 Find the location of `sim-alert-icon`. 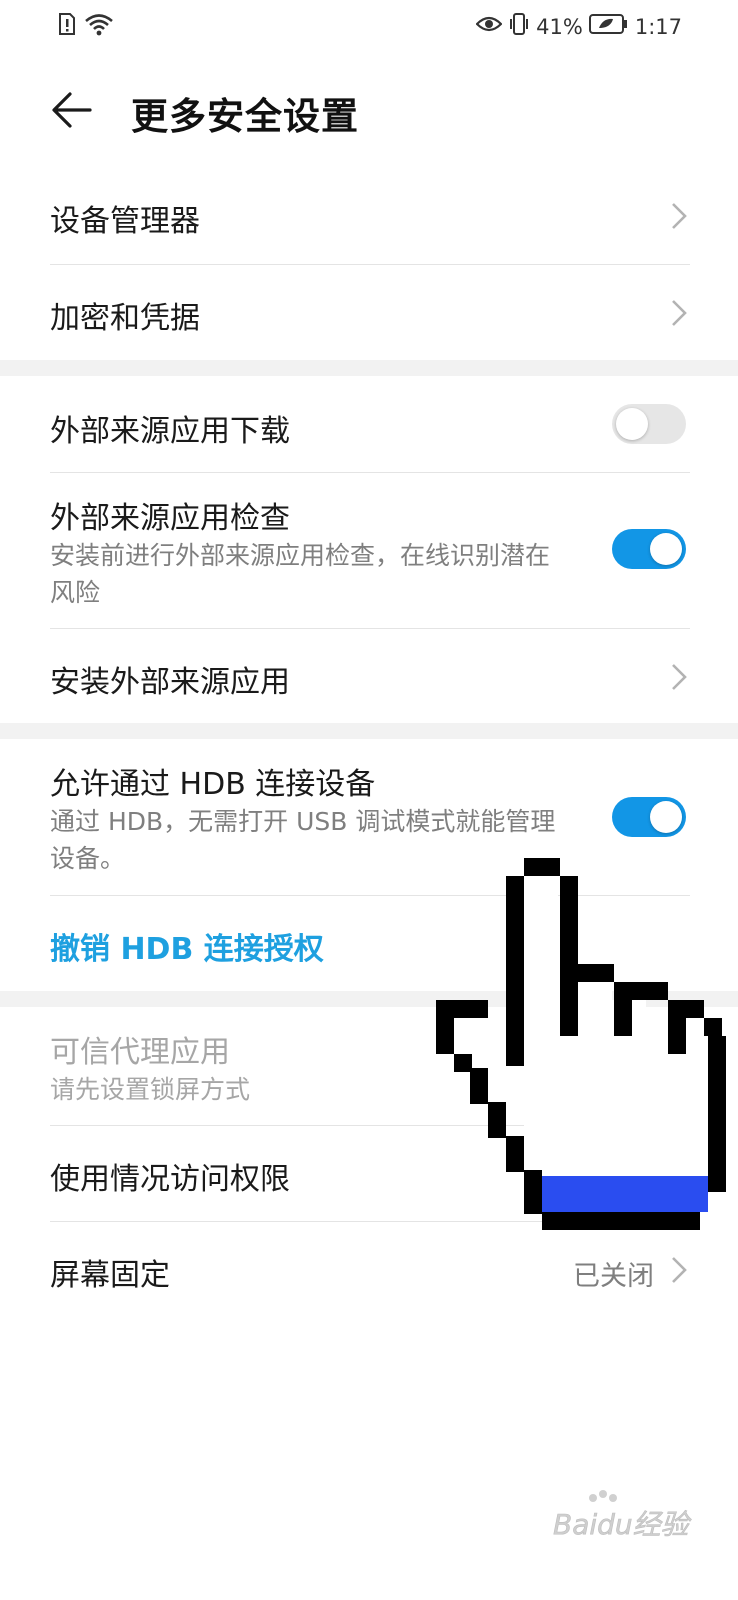

sim-alert-icon is located at coordinates (67, 26).